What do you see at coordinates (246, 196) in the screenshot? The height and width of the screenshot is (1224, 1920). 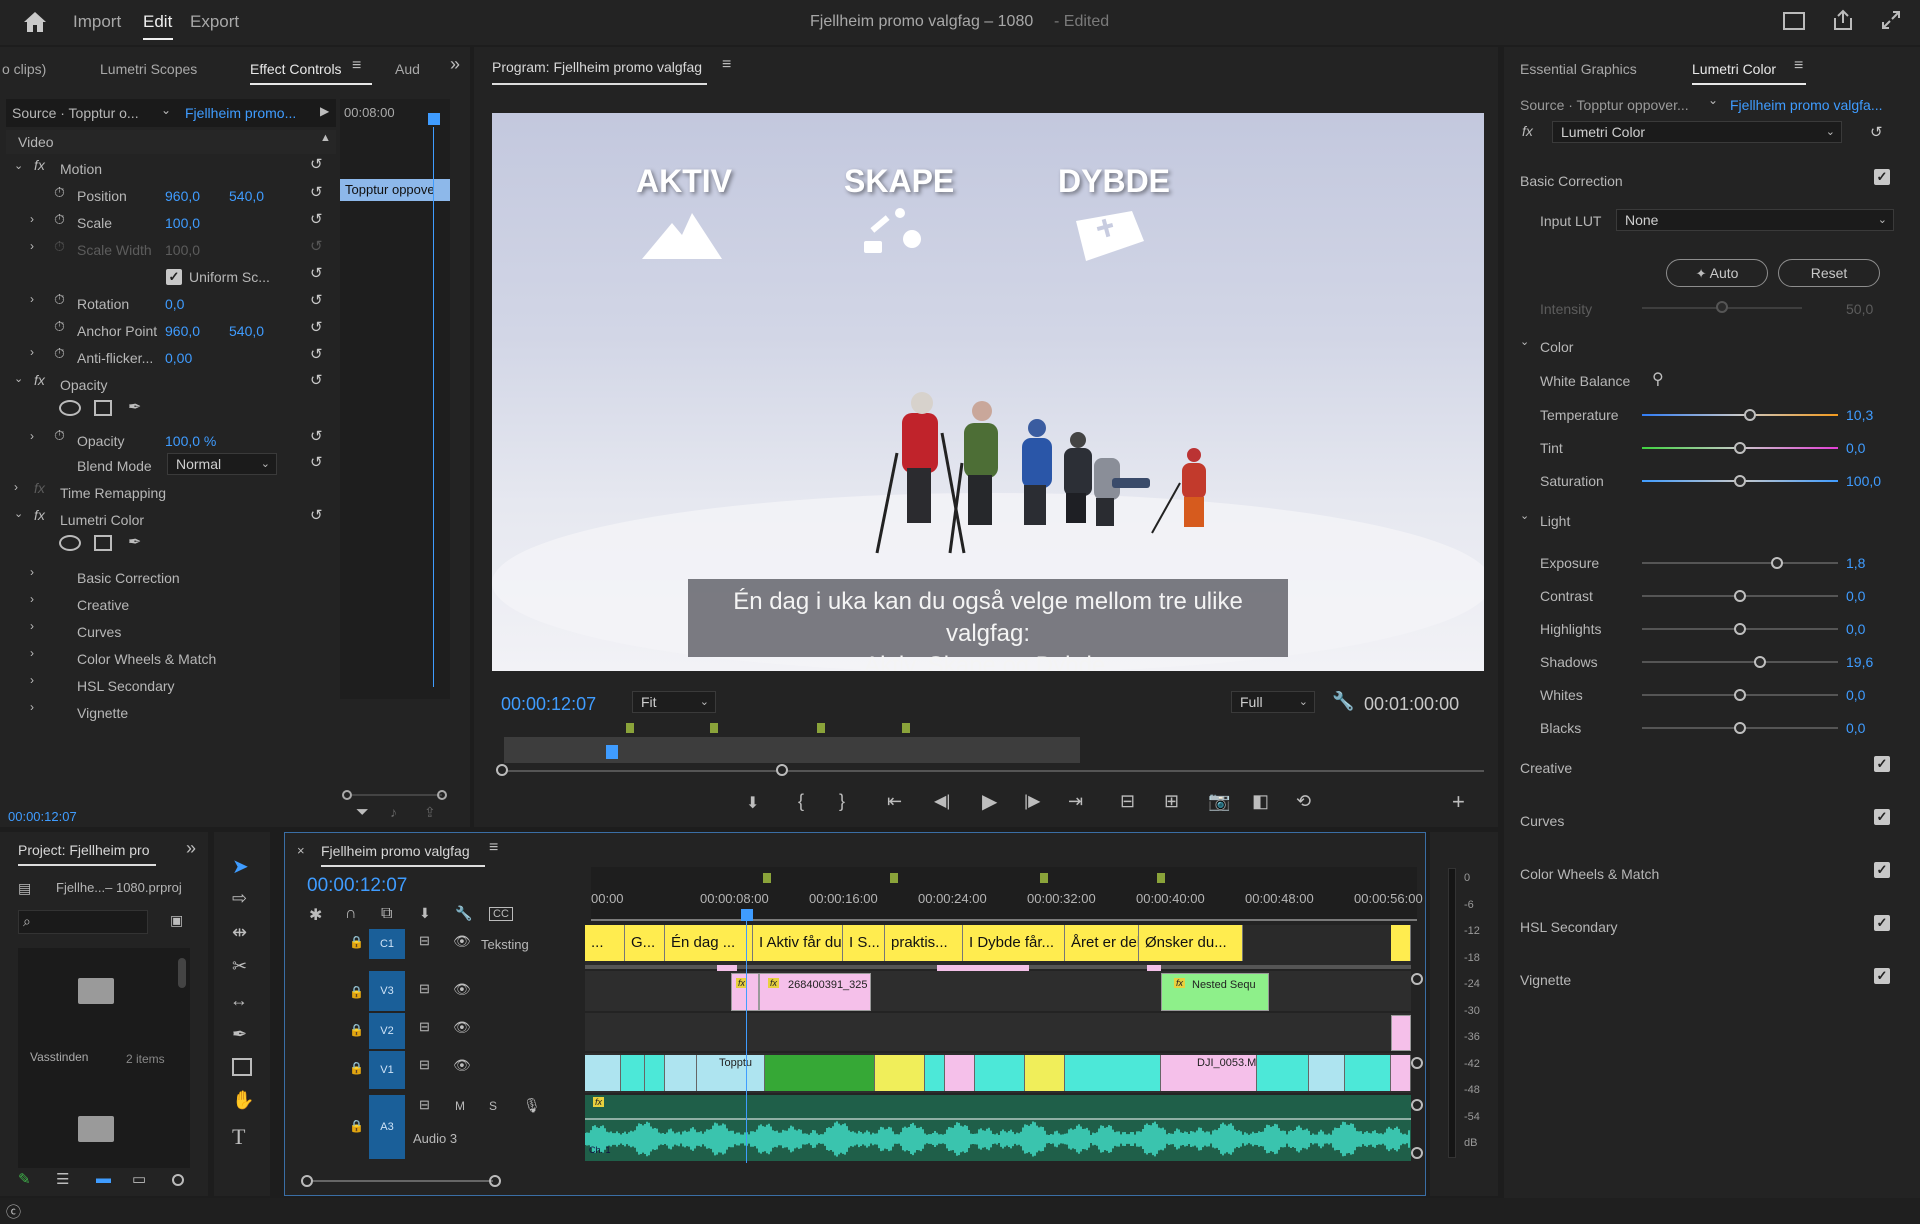 I see `position-y-value: 540,0` at bounding box center [246, 196].